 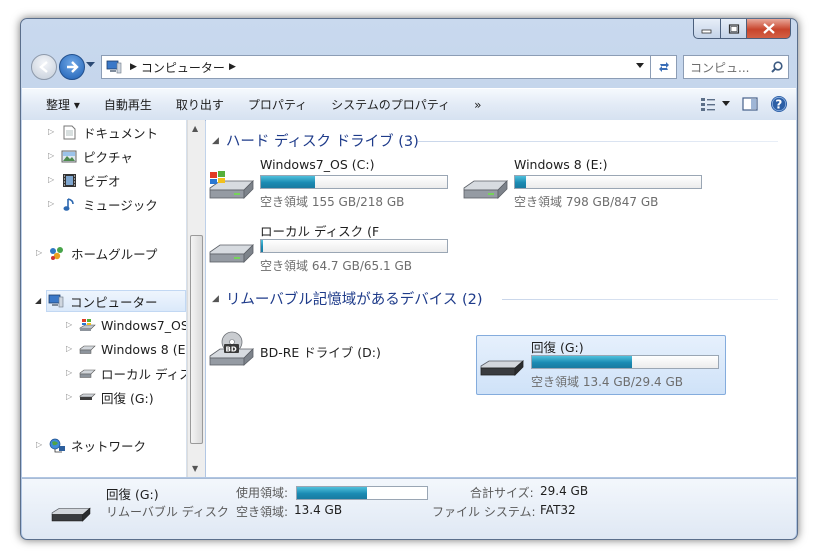 I want to click on details-total-value: 29.4 GB, so click(x=564, y=491).